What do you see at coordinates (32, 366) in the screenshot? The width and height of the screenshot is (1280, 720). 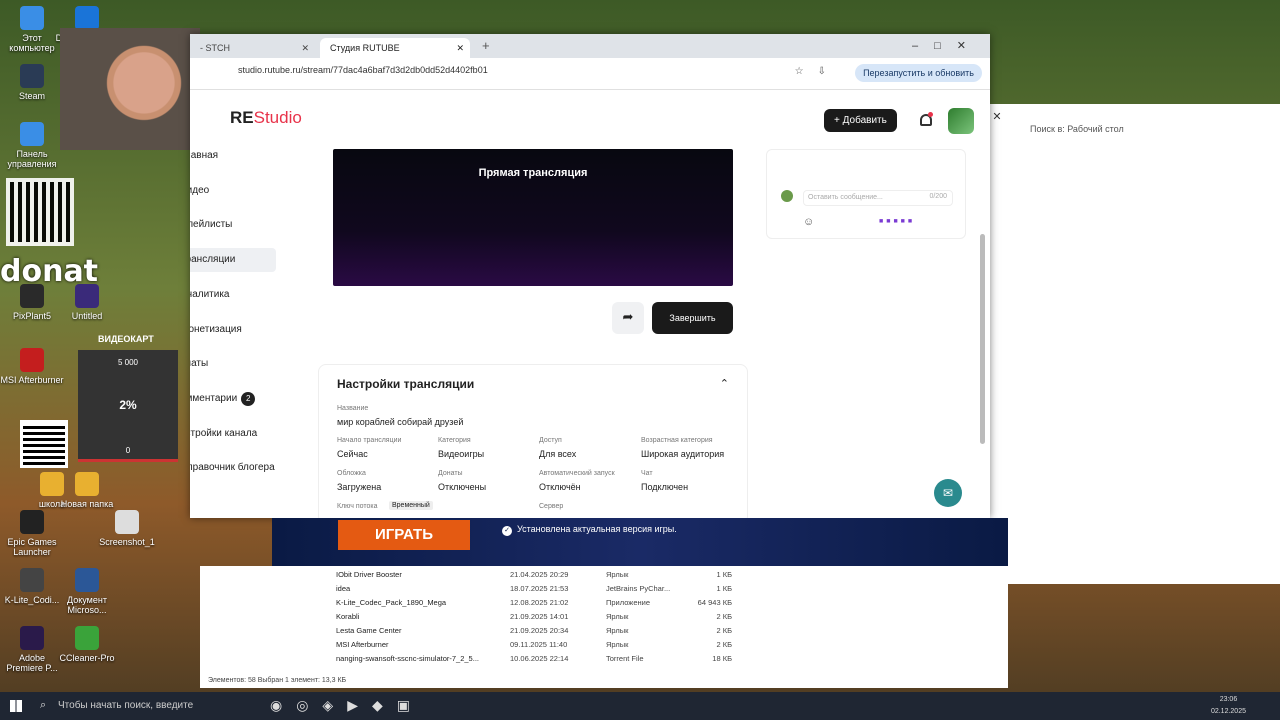 I see `desktop-icon: MSI Afterburner` at bounding box center [32, 366].